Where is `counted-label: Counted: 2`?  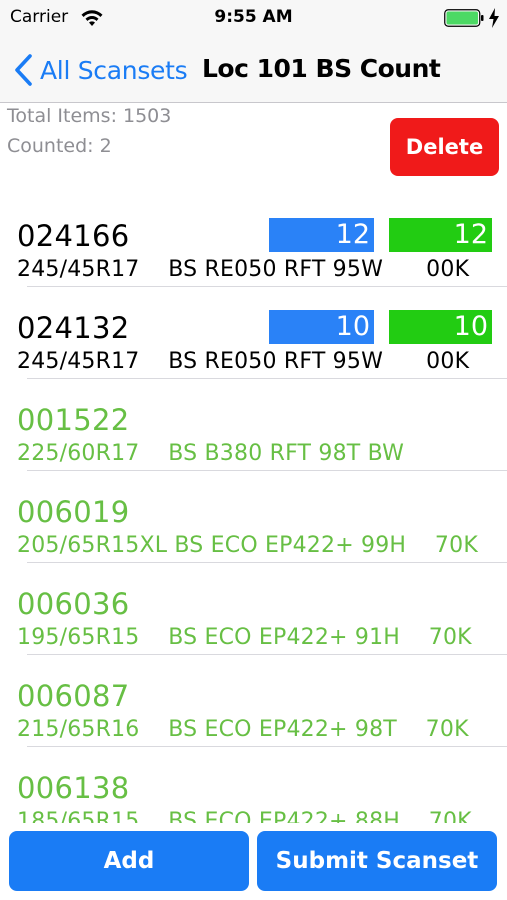 counted-label: Counted: 2 is located at coordinates (59, 146).